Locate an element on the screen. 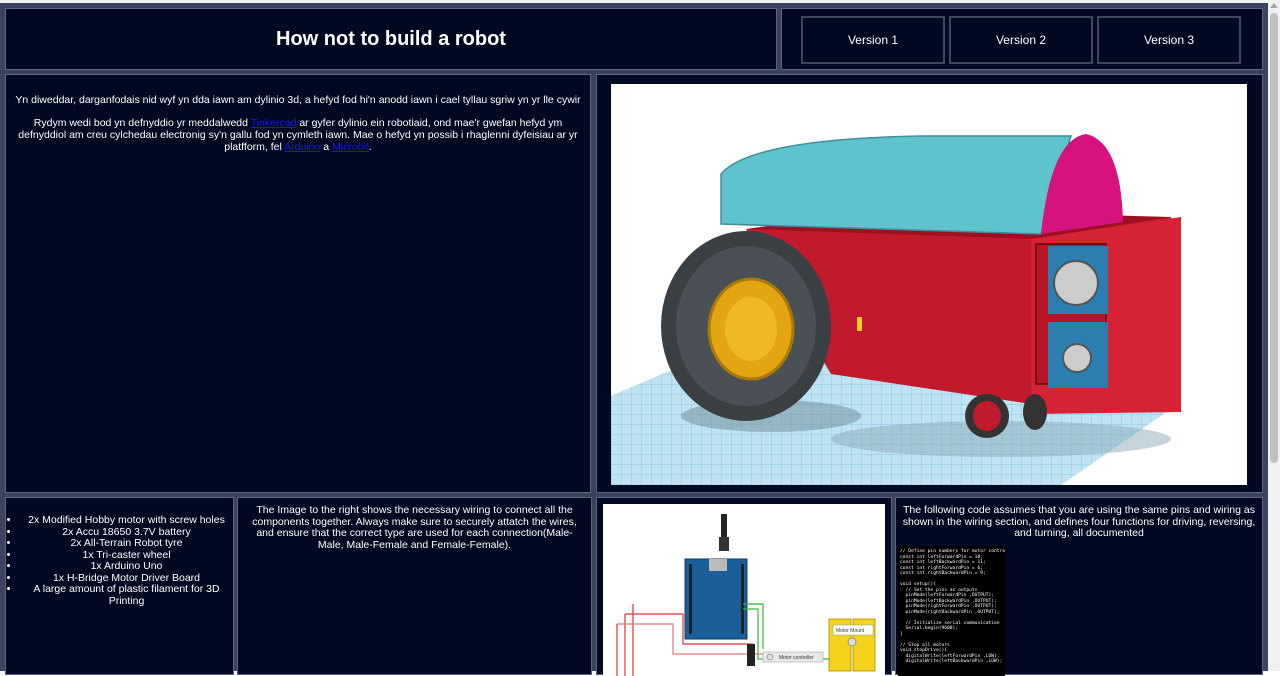 The height and width of the screenshot is (676, 1280). motor-controller-label: Motor controller is located at coordinates (796, 658).